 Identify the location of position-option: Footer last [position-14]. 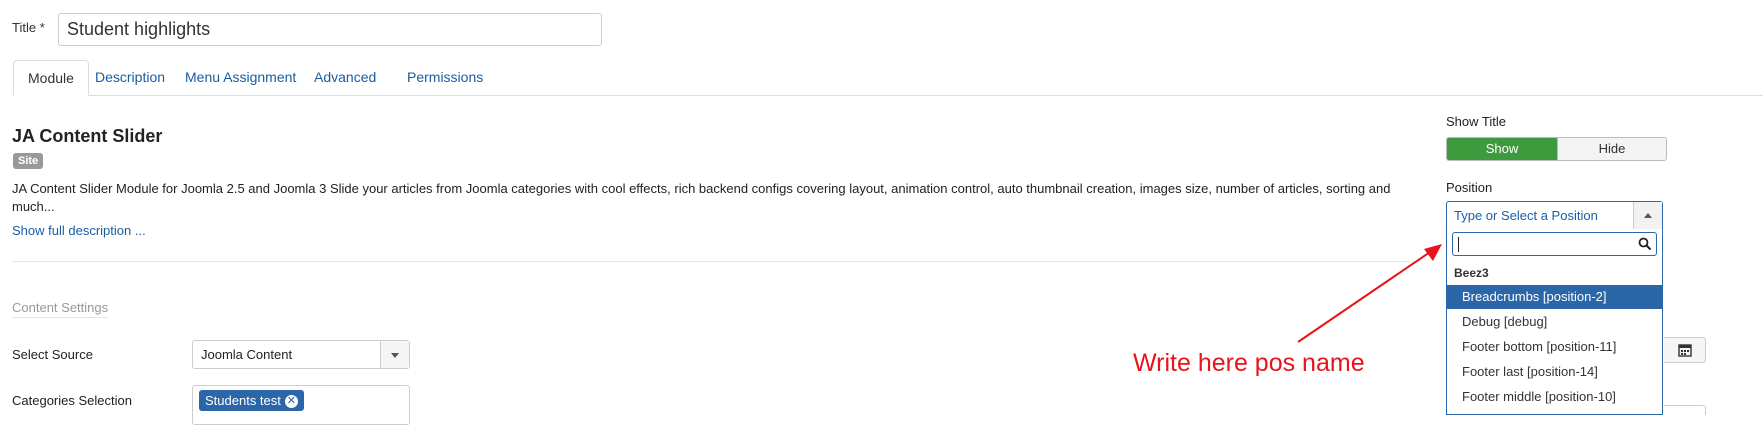
(1554, 372).